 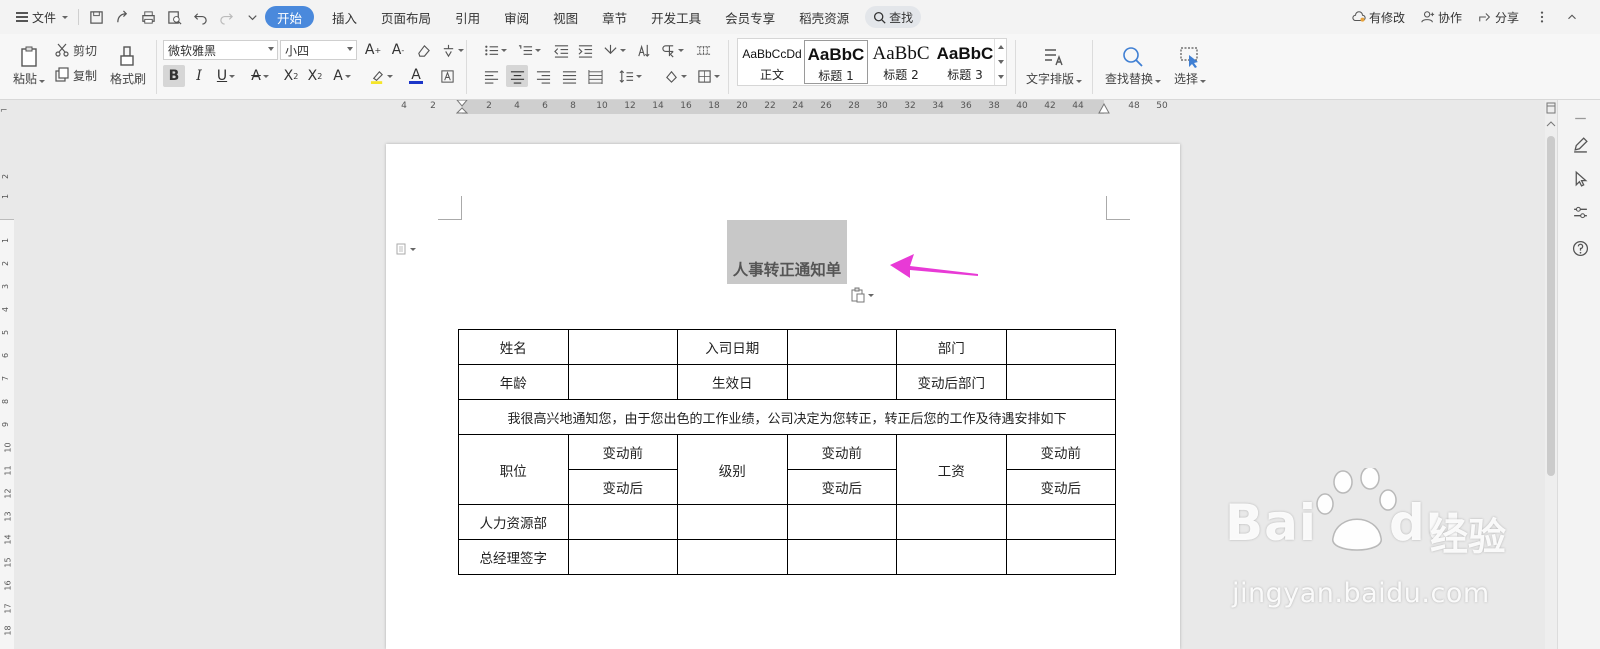 What do you see at coordinates (708, 76) in the screenshot?
I see `borders-icon` at bounding box center [708, 76].